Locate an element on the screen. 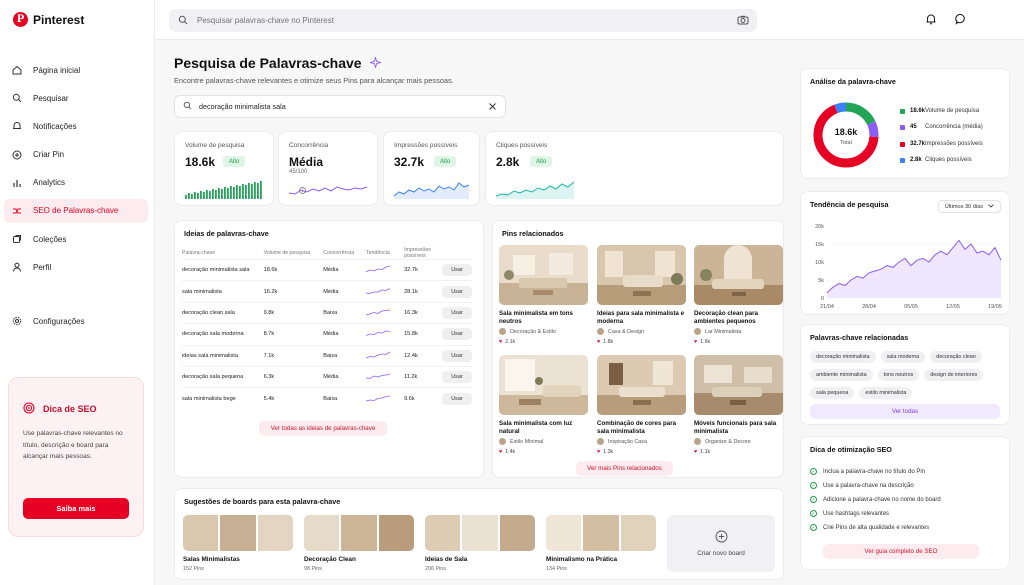 This screenshot has width=1024, height=585. donut-center-label: Total is located at coordinates (846, 143).